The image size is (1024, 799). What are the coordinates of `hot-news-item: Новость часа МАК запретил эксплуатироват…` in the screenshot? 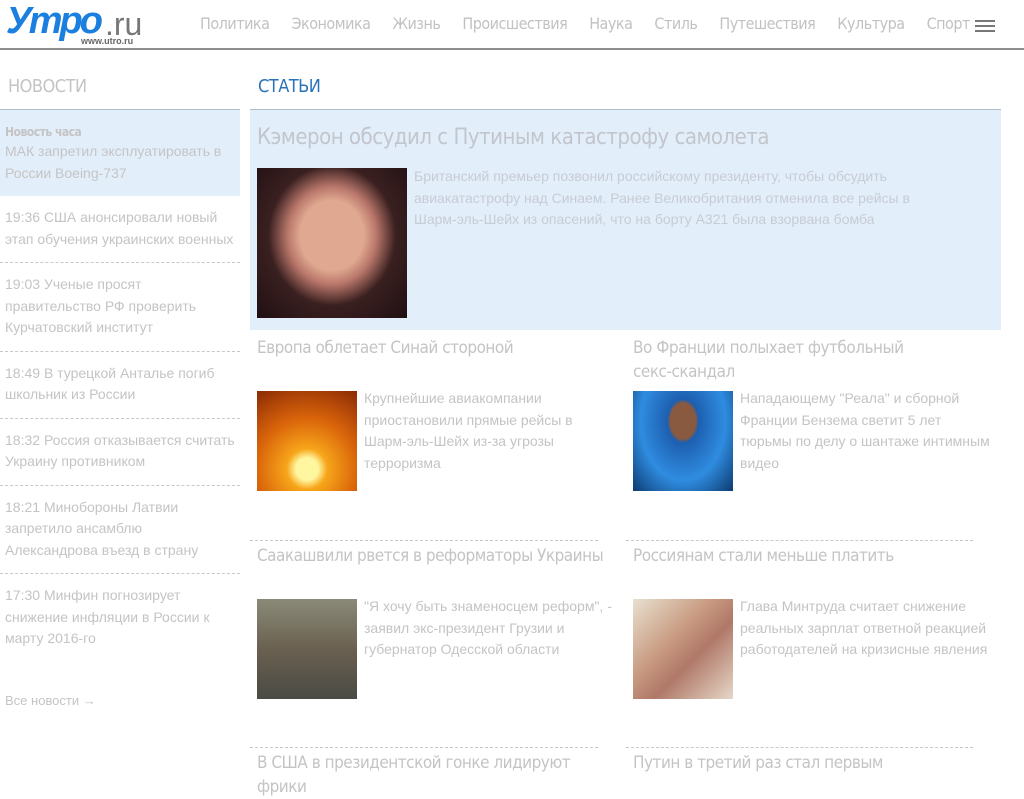 It's located at (120, 153).